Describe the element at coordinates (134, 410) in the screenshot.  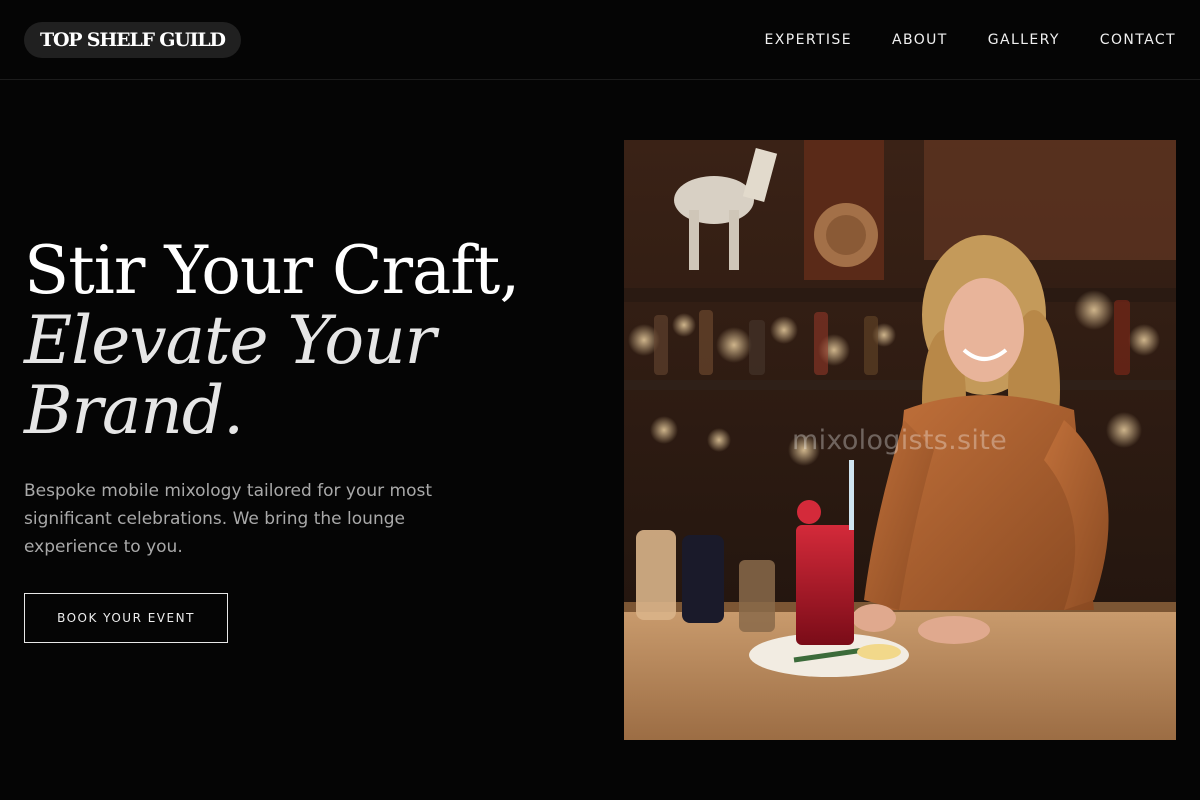
I see `hero-title-line3: Brand.` at that location.